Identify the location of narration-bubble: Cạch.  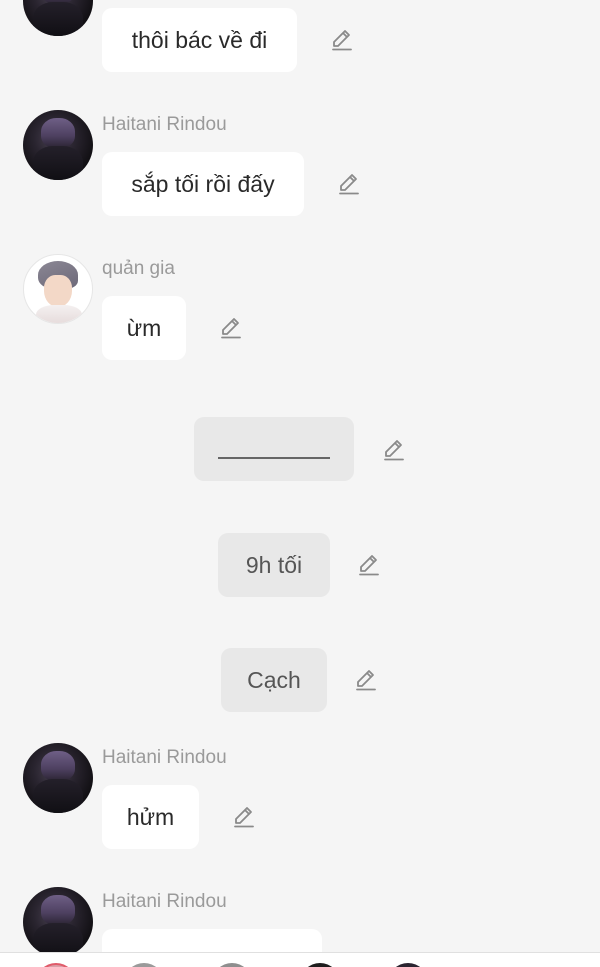
(274, 680).